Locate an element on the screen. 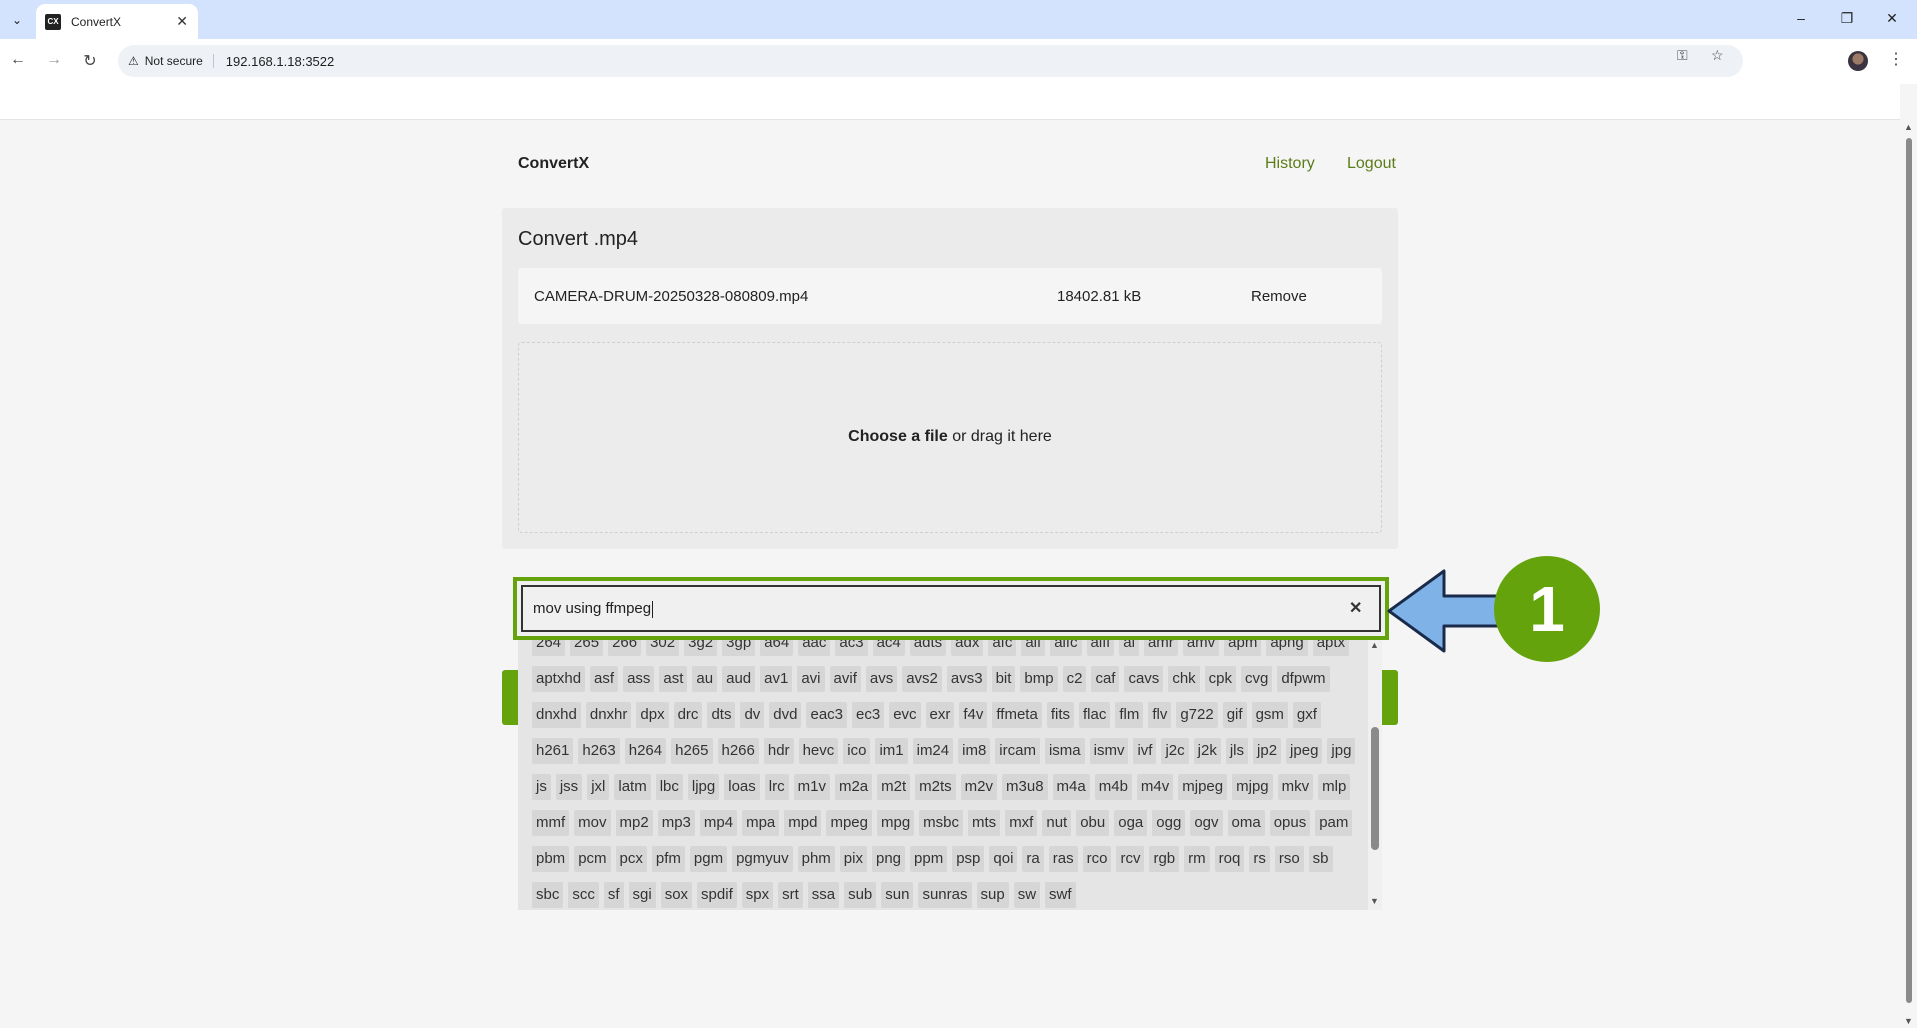 Image resolution: width=1917 pixels, height=1028 pixels. format-option-jls: jls is located at coordinates (1237, 751).